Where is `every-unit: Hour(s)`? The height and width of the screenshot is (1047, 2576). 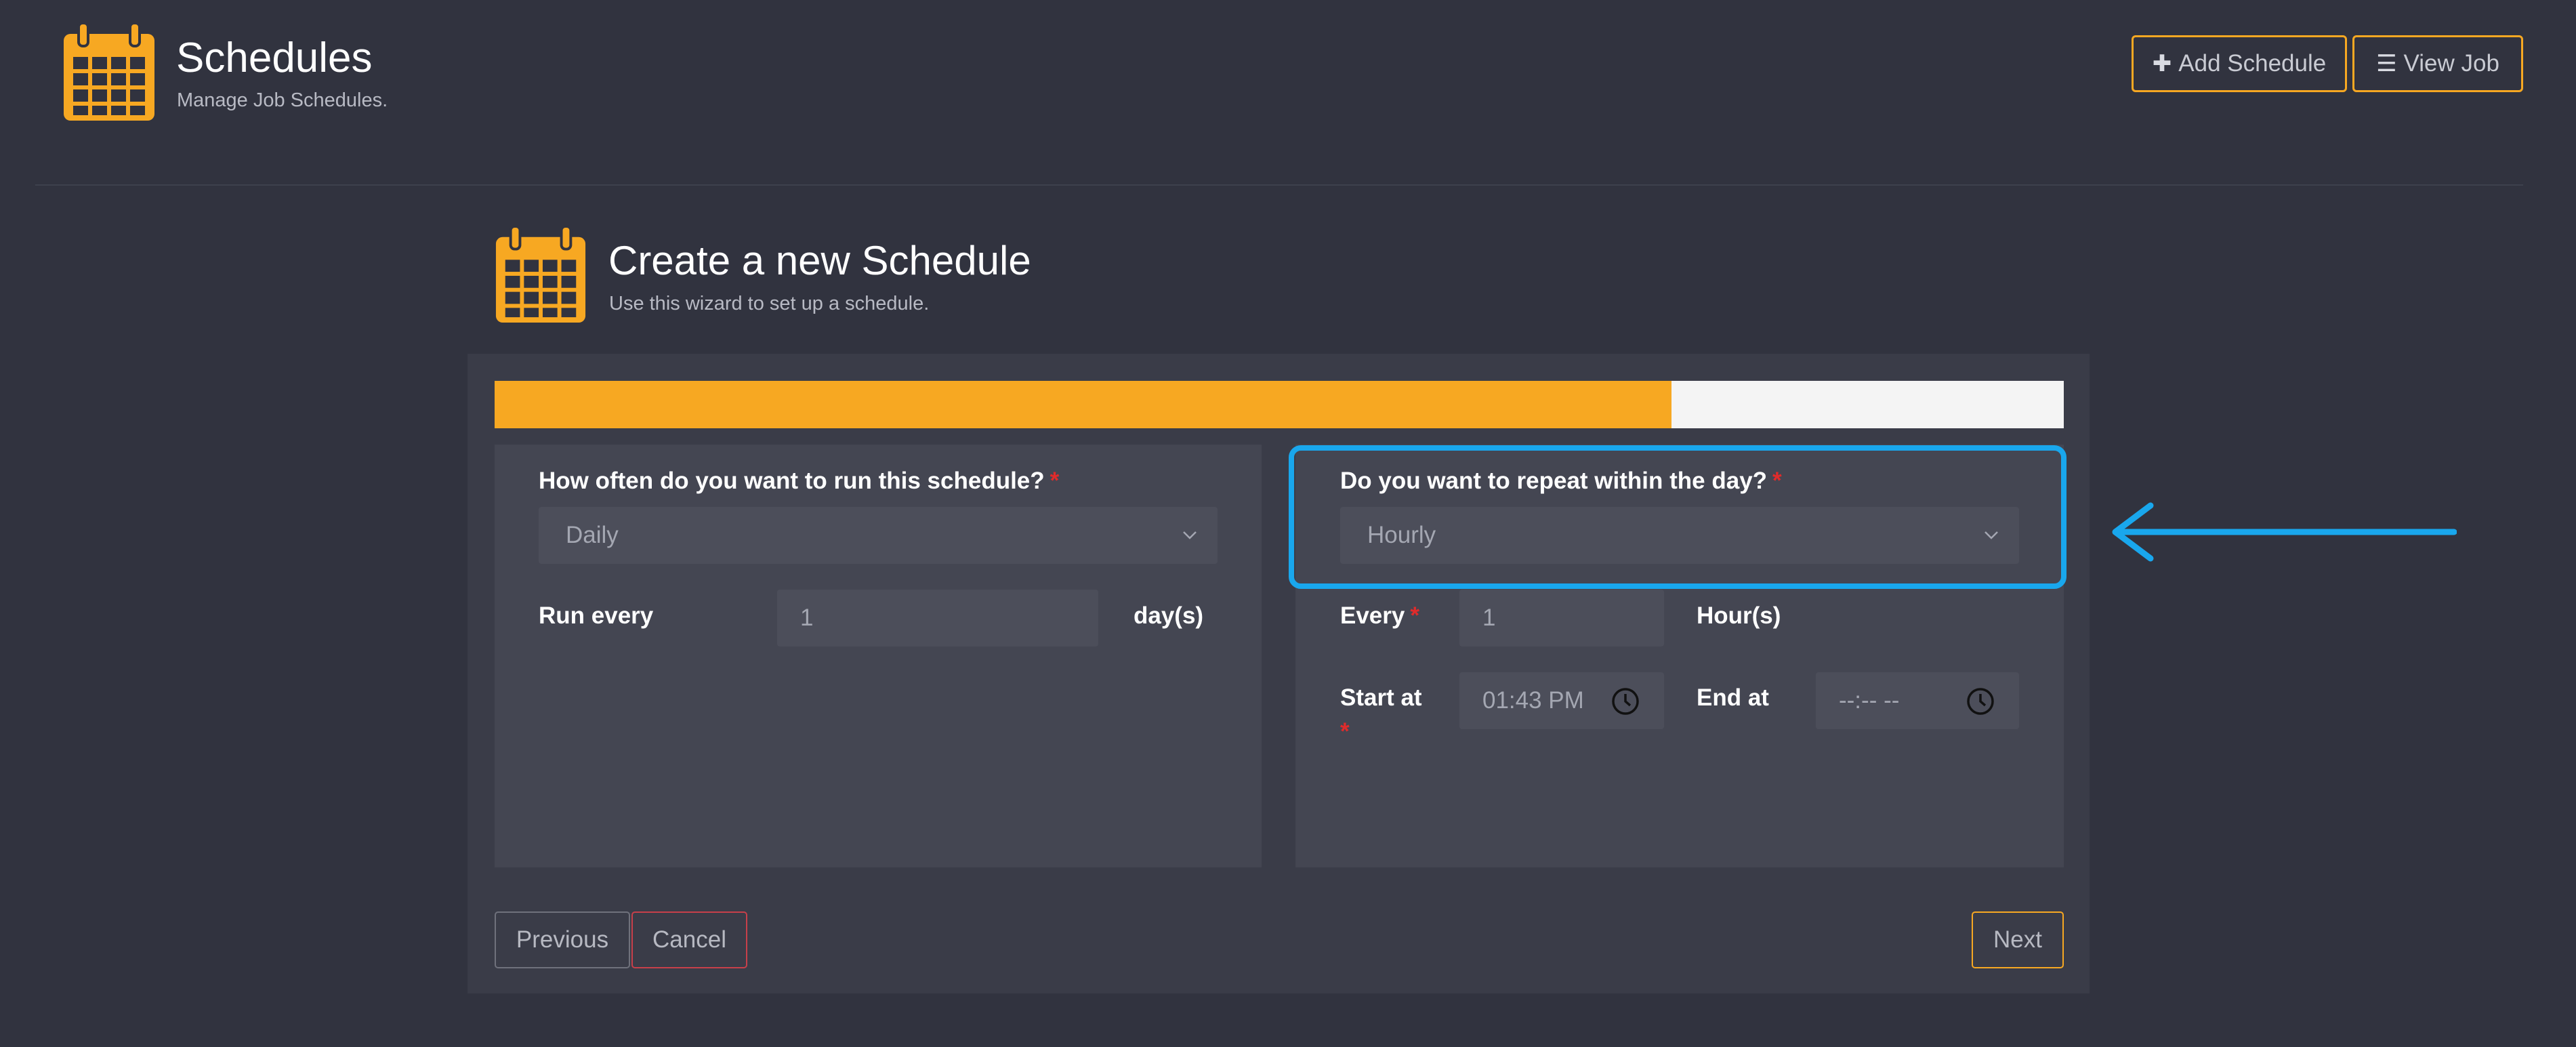 every-unit: Hour(s) is located at coordinates (1739, 615).